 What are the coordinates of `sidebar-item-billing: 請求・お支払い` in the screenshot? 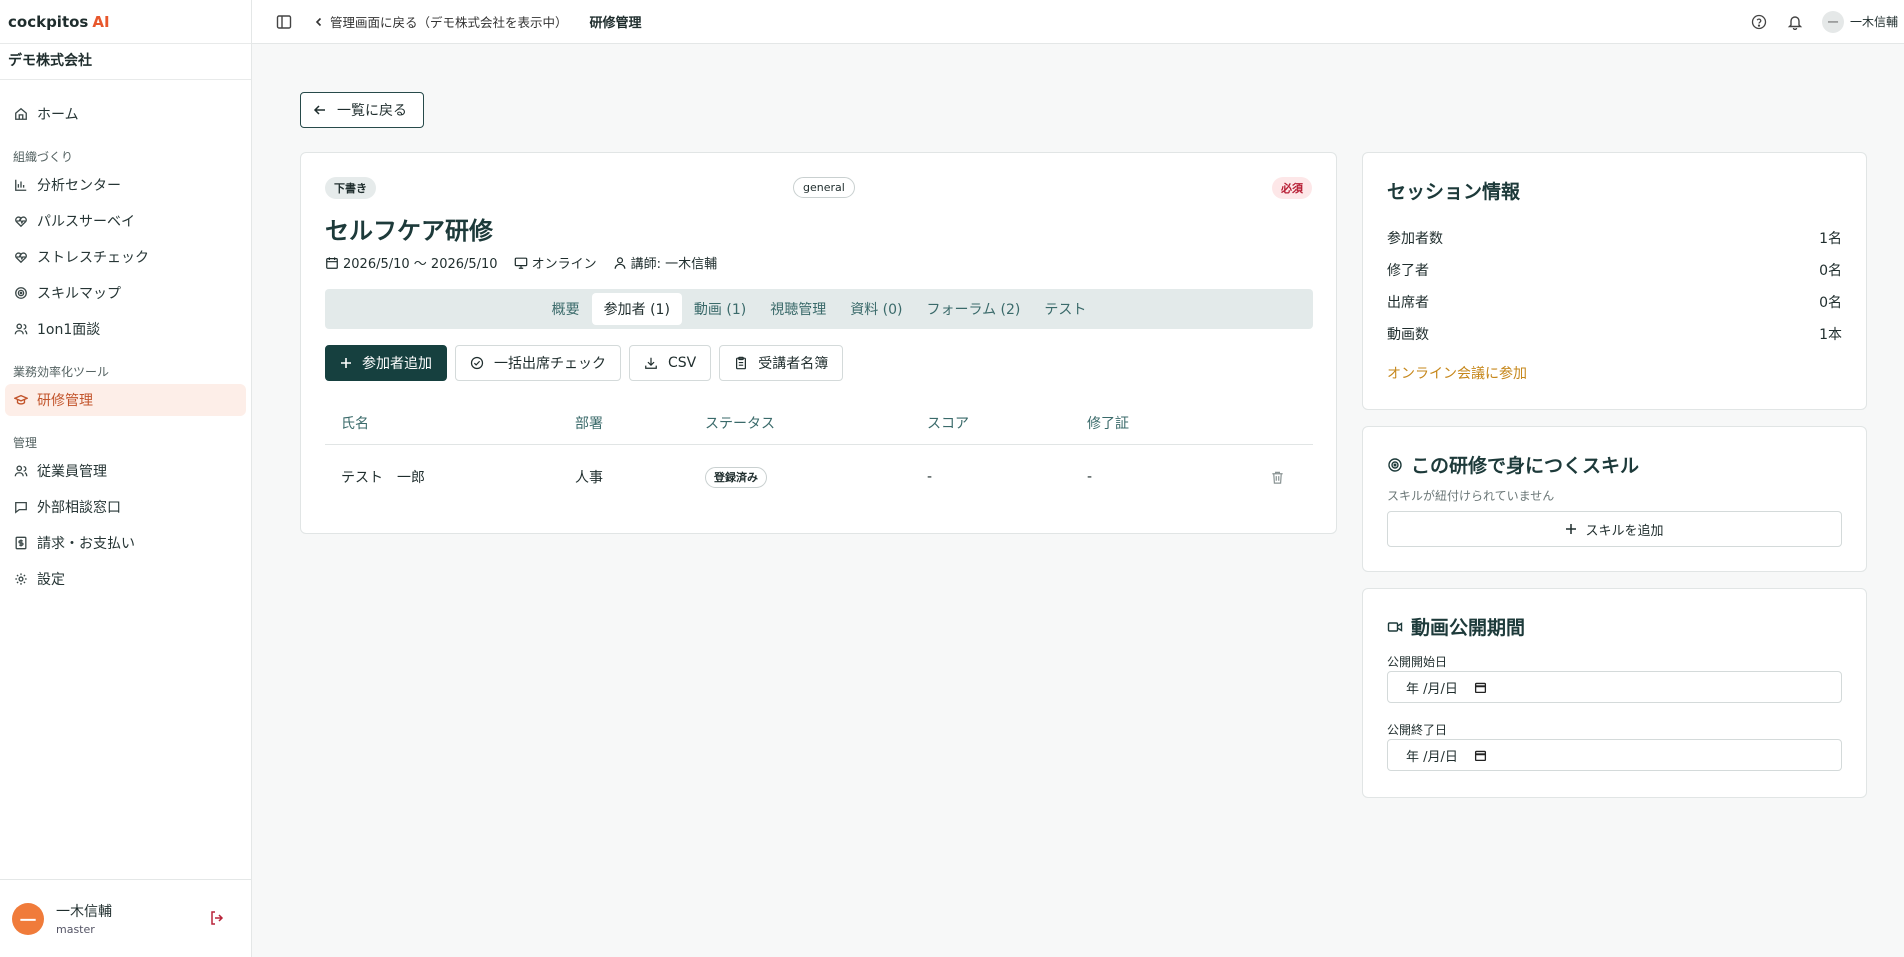 It's located at (125, 543).